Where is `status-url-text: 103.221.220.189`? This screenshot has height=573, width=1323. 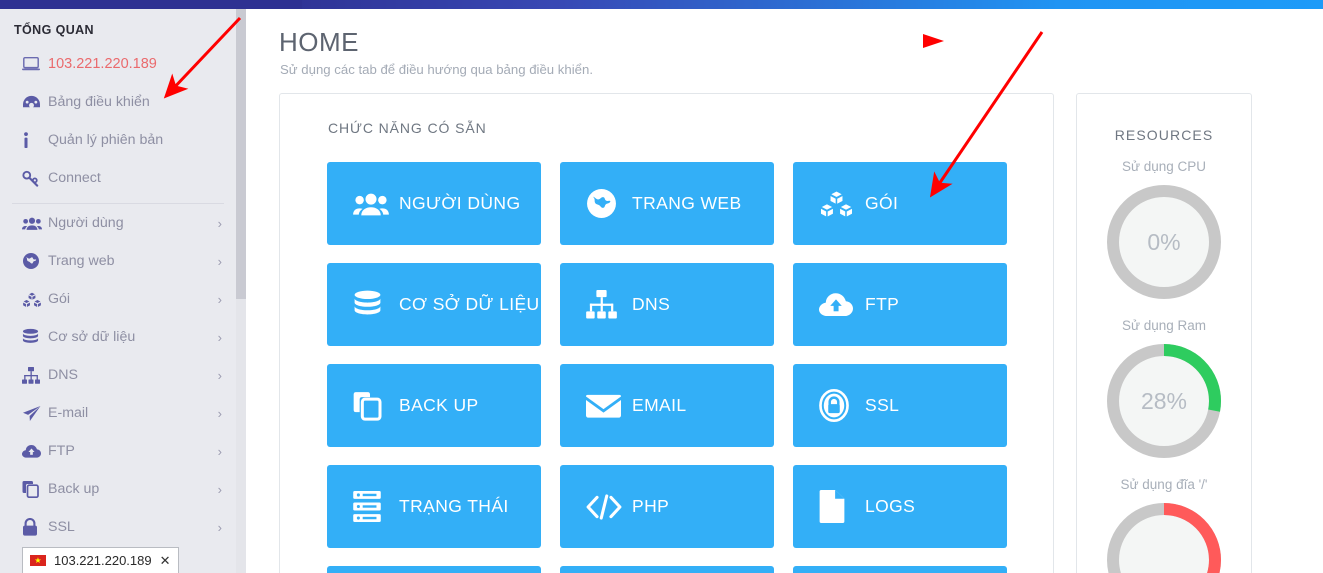 status-url-text: 103.221.220.189 is located at coordinates (103, 560).